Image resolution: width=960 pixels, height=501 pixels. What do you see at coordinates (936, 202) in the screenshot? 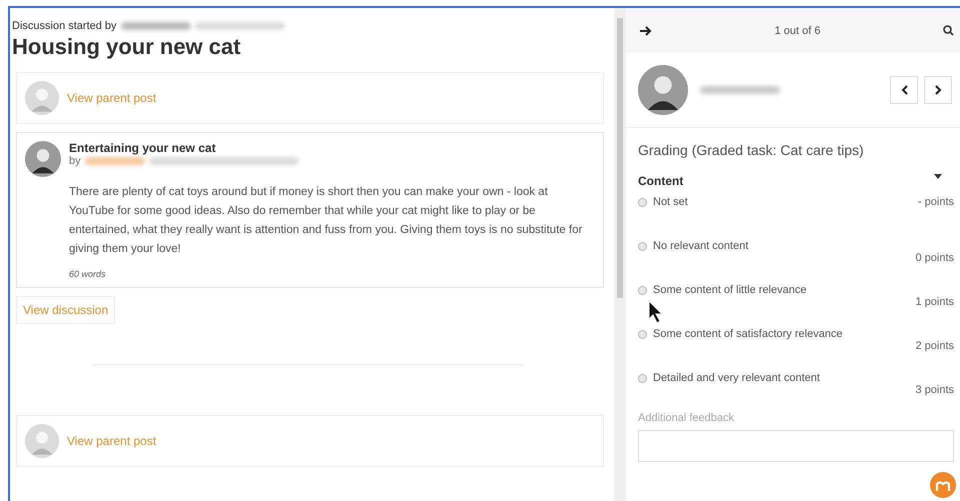
I see `option-points: - points` at bounding box center [936, 202].